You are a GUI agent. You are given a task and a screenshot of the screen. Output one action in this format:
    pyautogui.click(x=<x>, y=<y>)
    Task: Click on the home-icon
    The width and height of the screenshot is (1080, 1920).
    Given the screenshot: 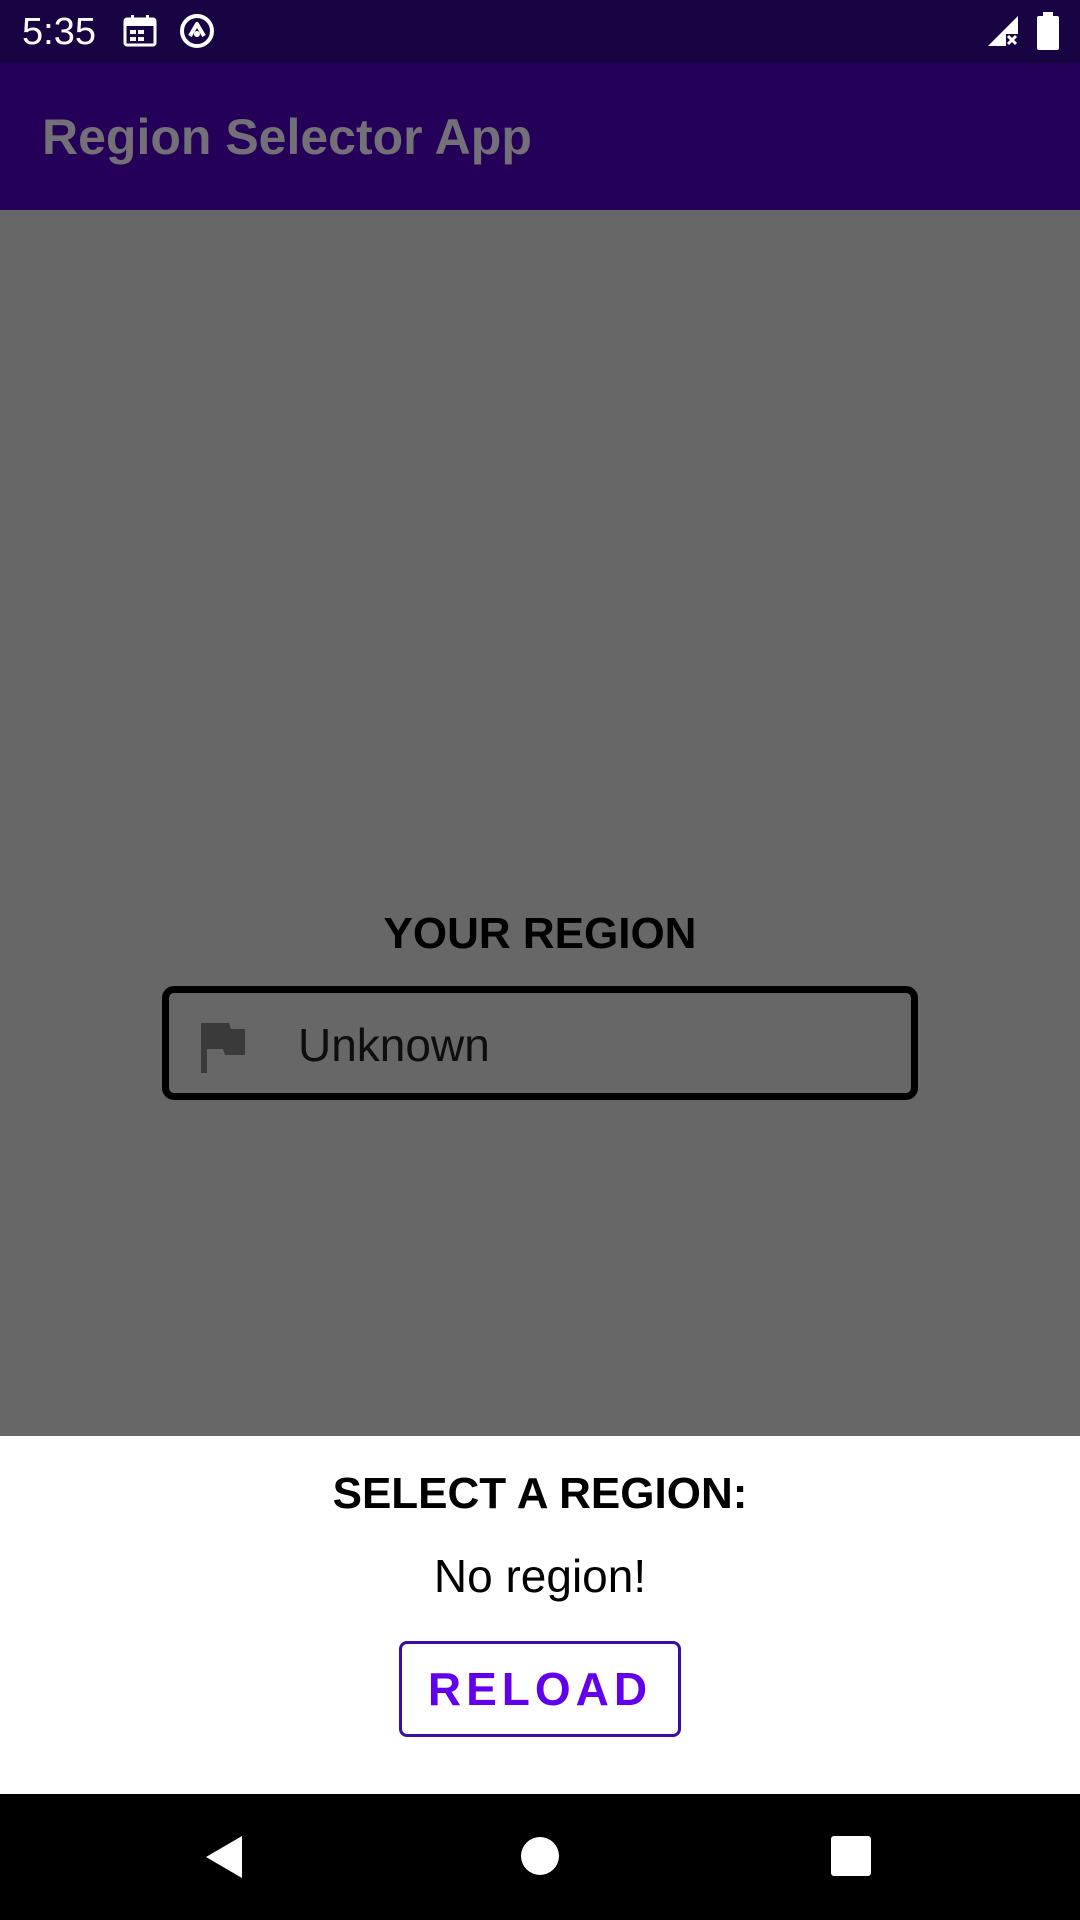 What is the action you would take?
    pyautogui.click(x=540, y=1856)
    